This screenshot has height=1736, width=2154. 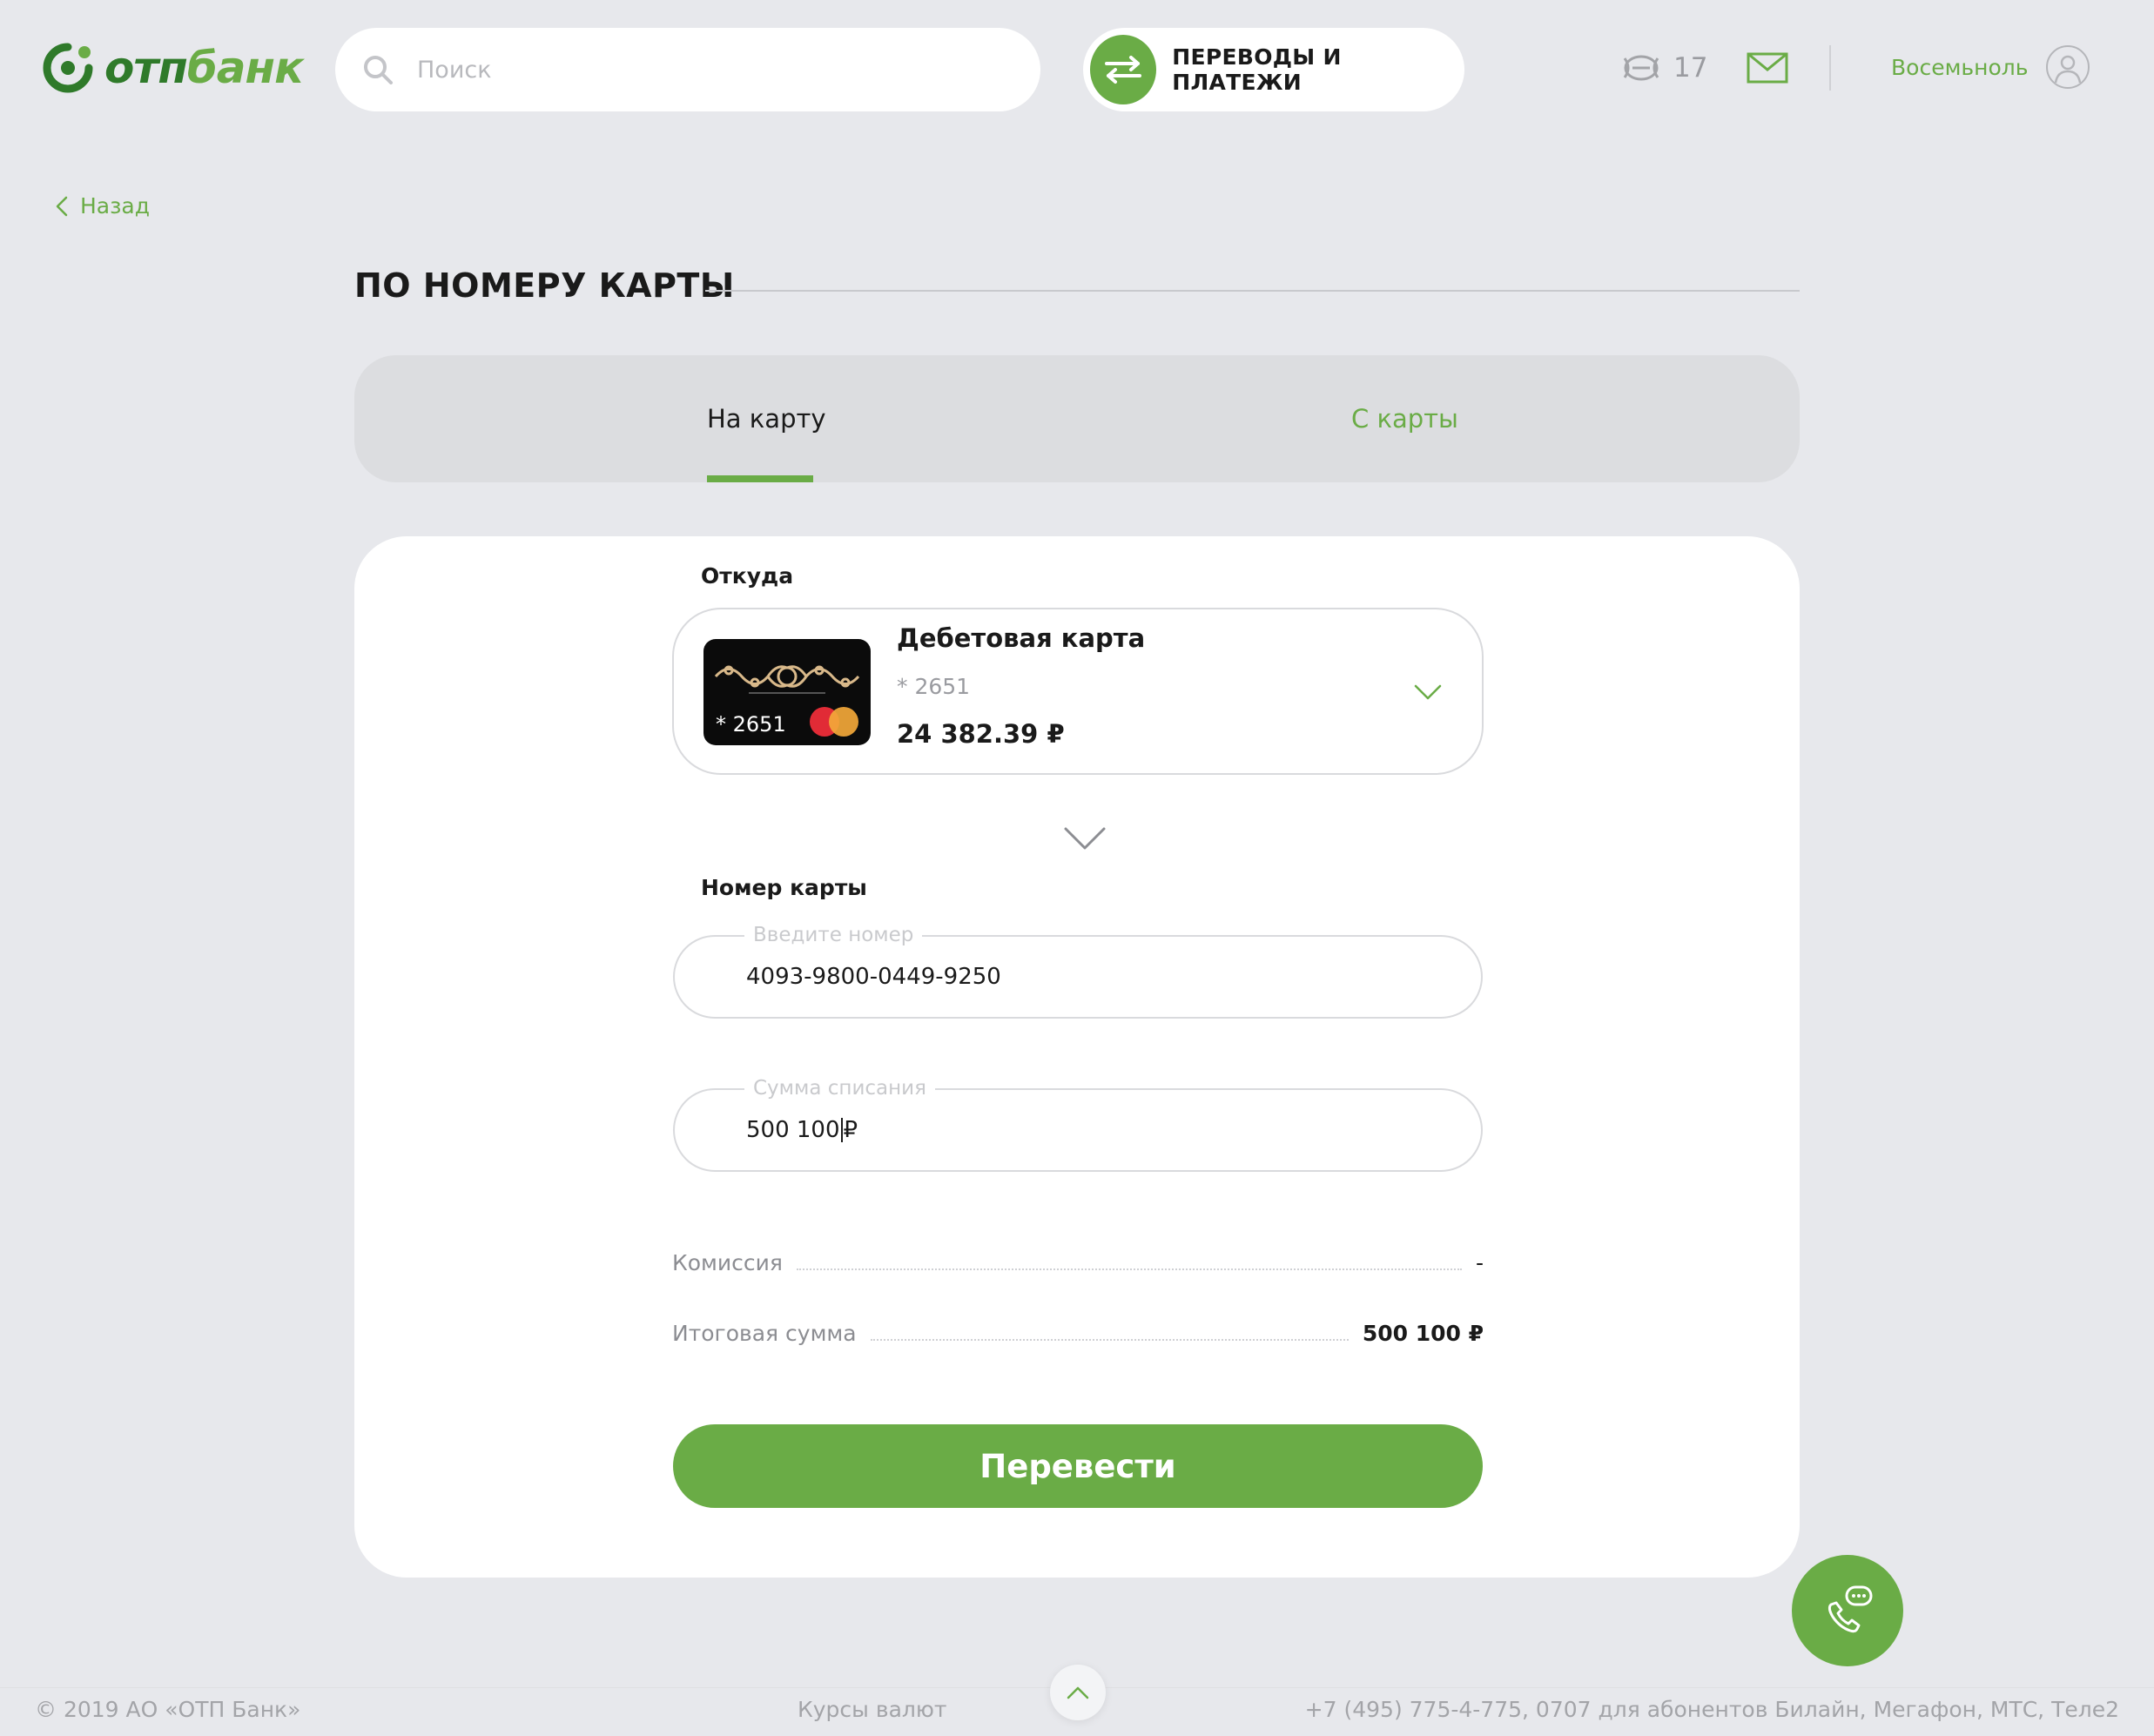 What do you see at coordinates (1078, 1333) in the screenshot?
I see `total-row: Итоговая сумма 500 100 ₽` at bounding box center [1078, 1333].